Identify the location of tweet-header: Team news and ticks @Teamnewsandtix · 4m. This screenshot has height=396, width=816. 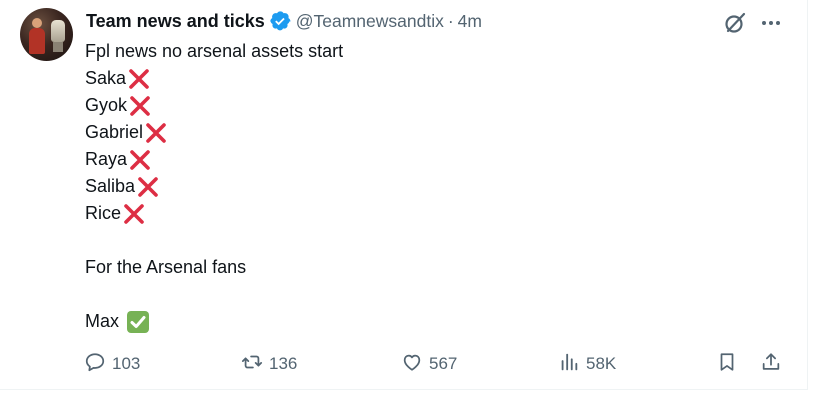
(284, 21).